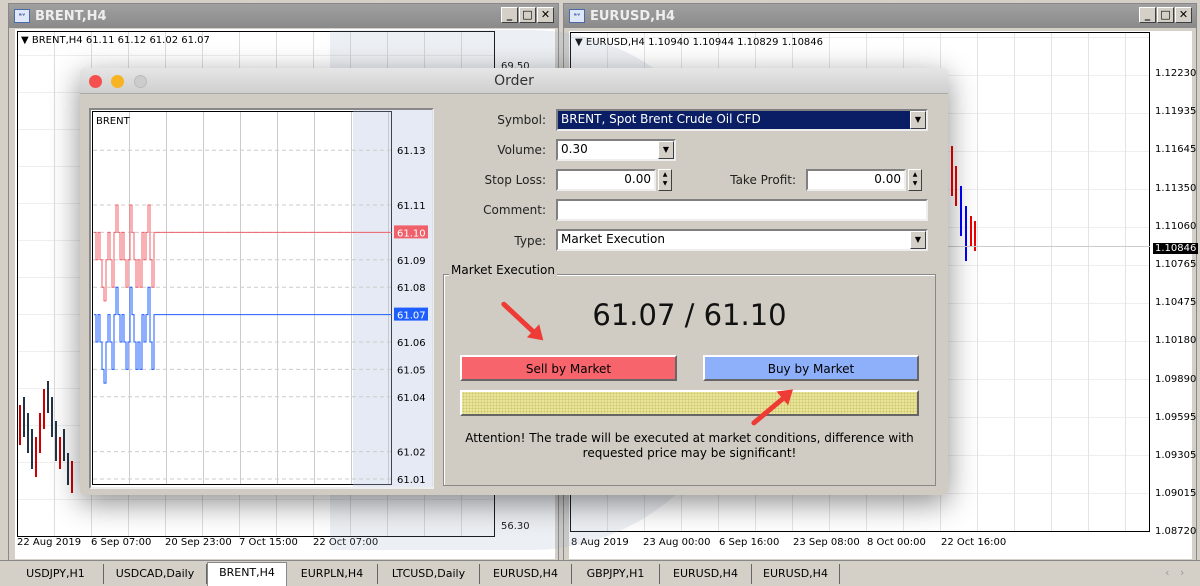 The width and height of the screenshot is (1200, 586). I want to click on window-title: BRENT,H4, so click(71, 16).